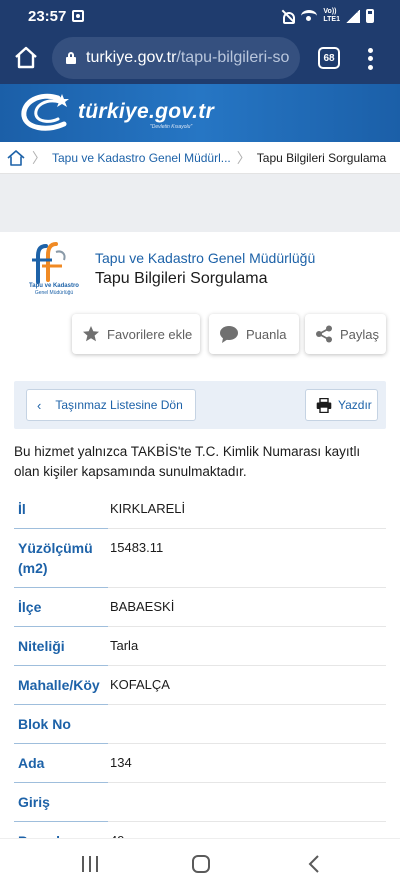 The image size is (400, 888). I want to click on browser-menu-button, so click(370, 59).